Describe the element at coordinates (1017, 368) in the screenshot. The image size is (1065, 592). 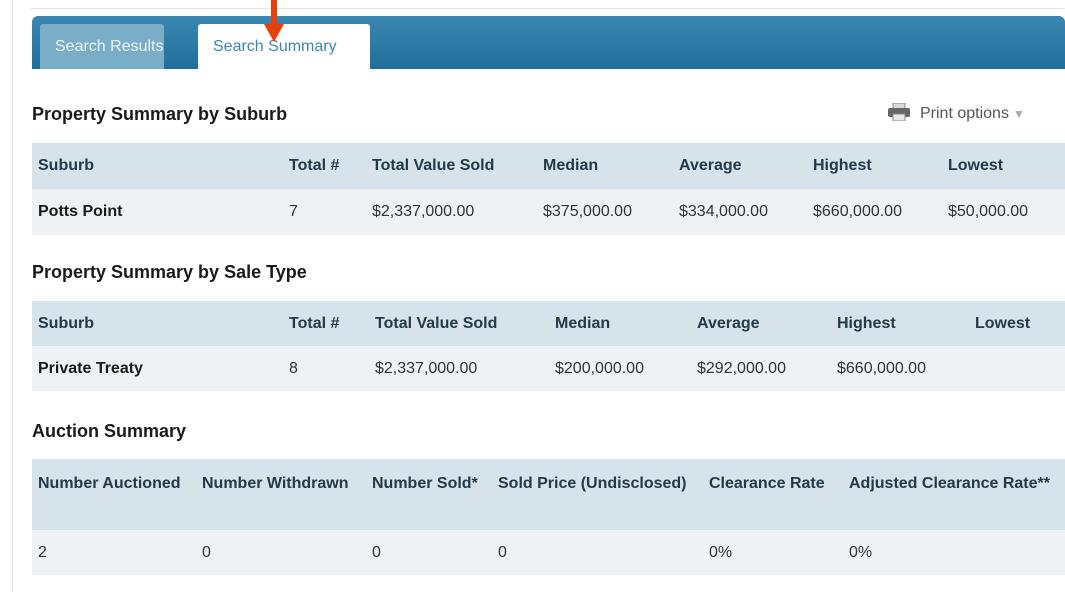
I see `table-cell` at that location.